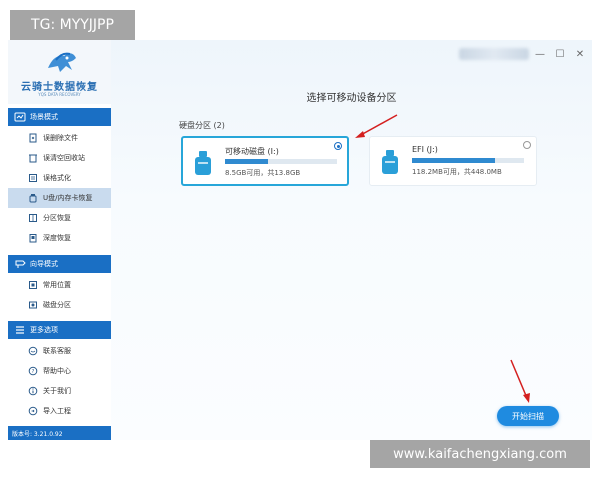 This screenshot has width=600, height=480. I want to click on sidebar-item-usb-card: U盘/内存卡恢复, so click(59, 198).